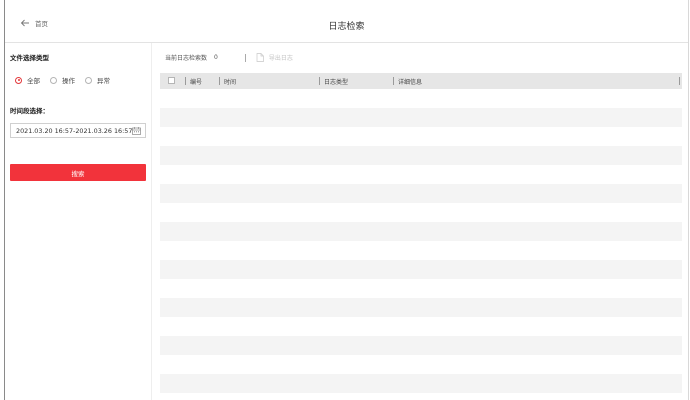 This screenshot has width=690, height=400. I want to click on calendar-icon, so click(136, 131).